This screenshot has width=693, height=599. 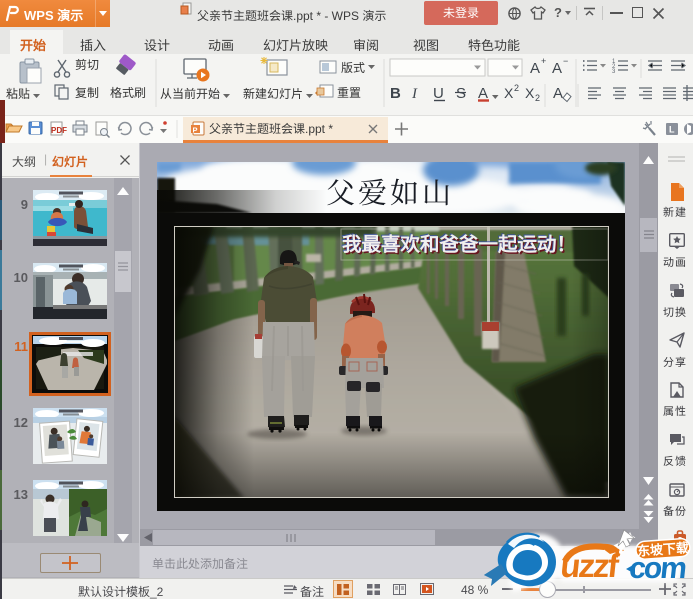 What do you see at coordinates (461, 93) in the screenshot?
I see `svg-text: S` at bounding box center [461, 93].